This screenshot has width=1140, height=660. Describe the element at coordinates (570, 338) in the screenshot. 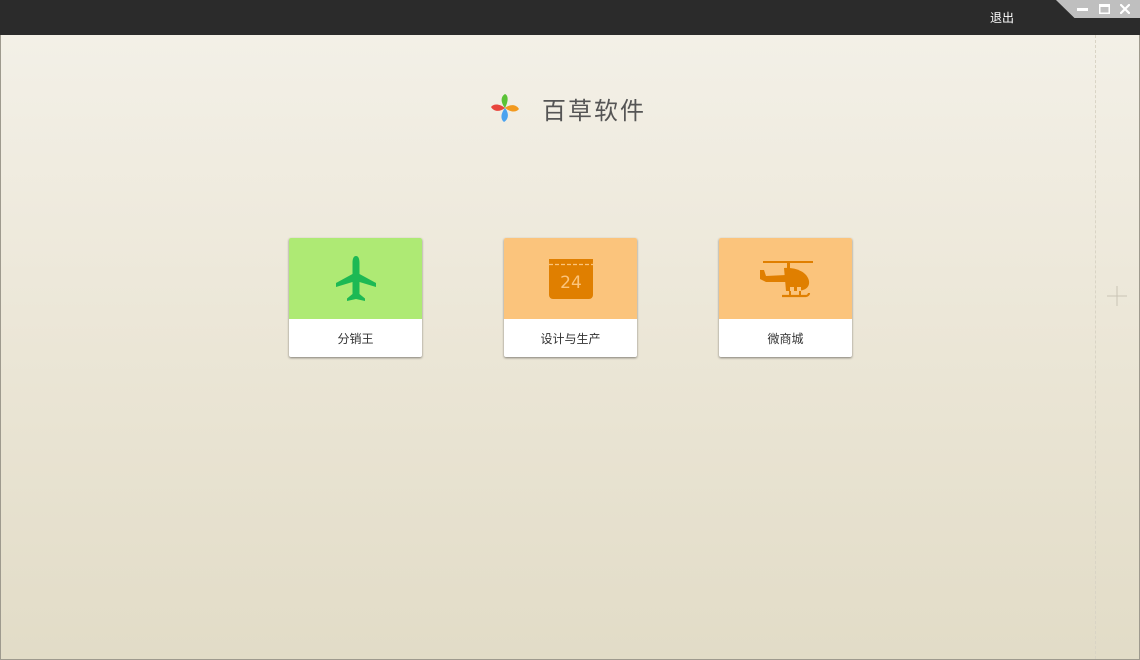

I see `tile-label: 设计与生产` at that location.